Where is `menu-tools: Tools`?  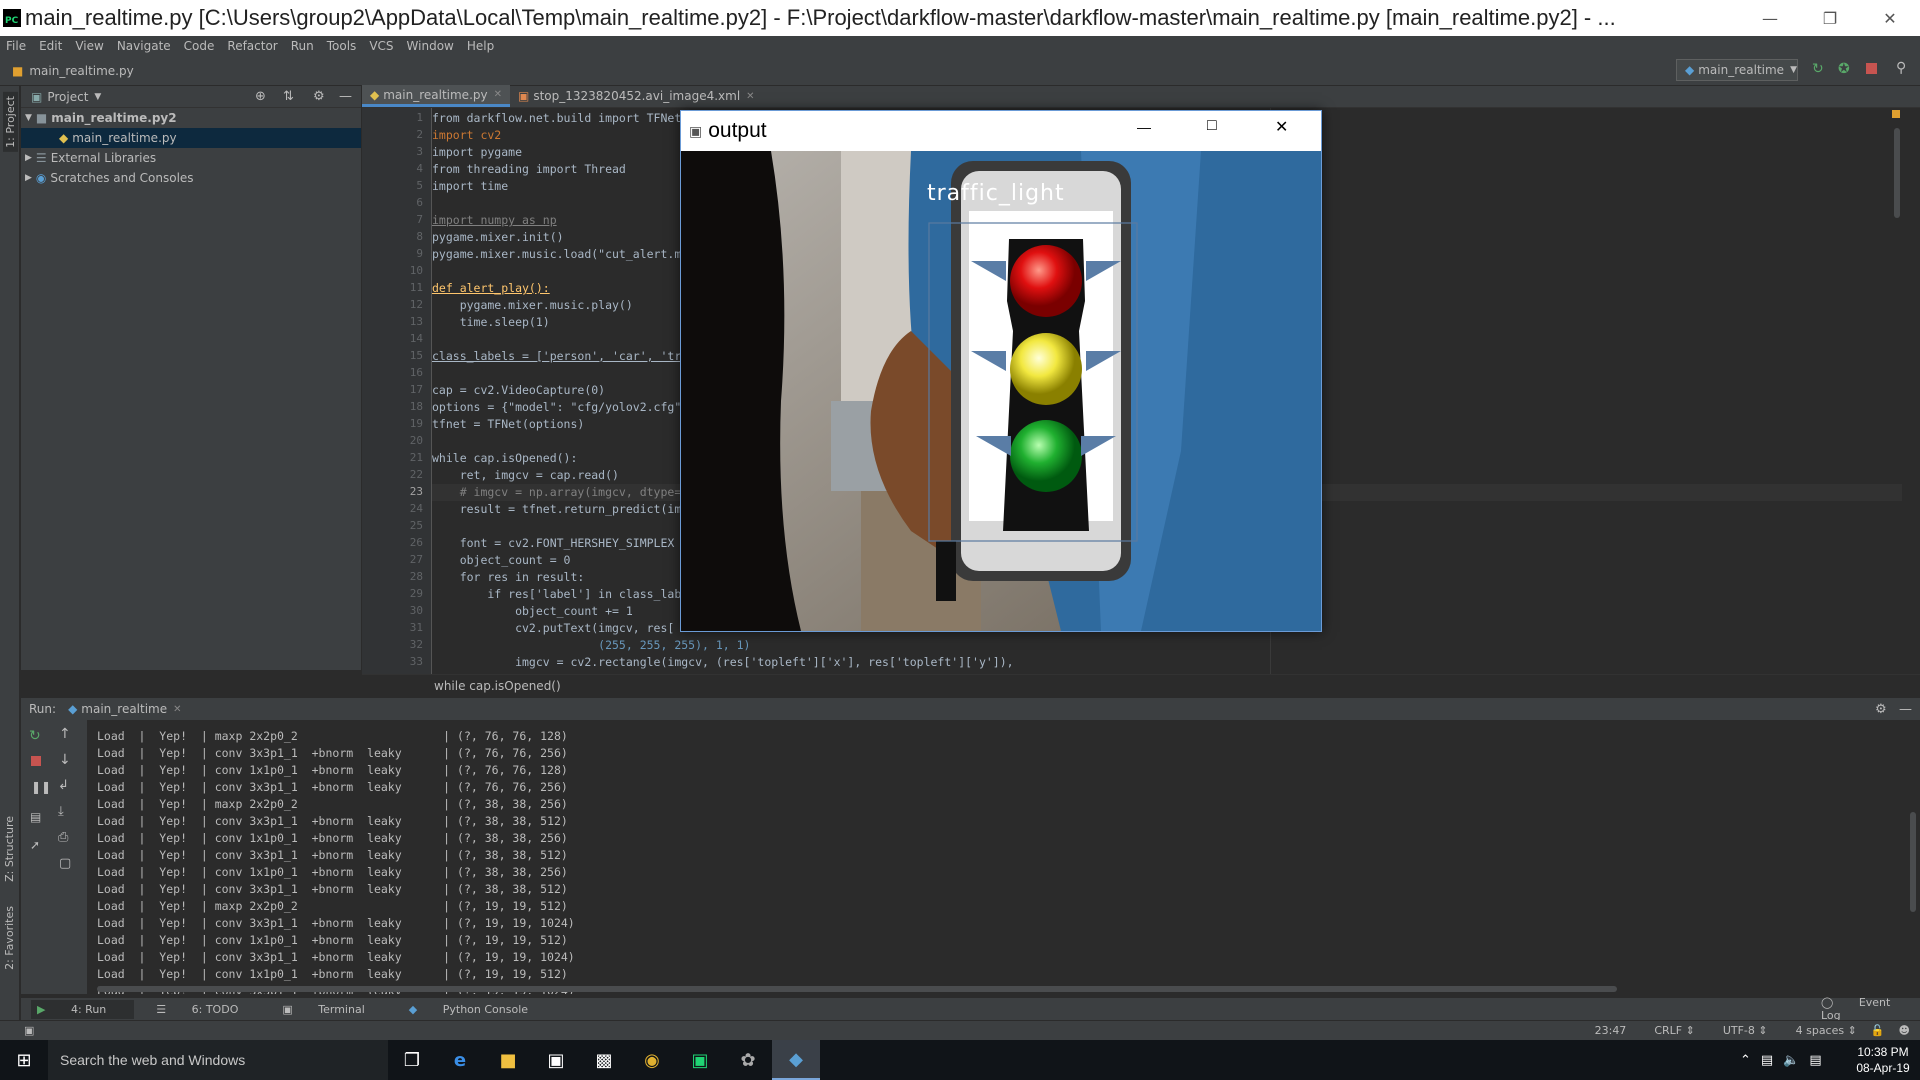
menu-tools: Tools is located at coordinates (342, 46).